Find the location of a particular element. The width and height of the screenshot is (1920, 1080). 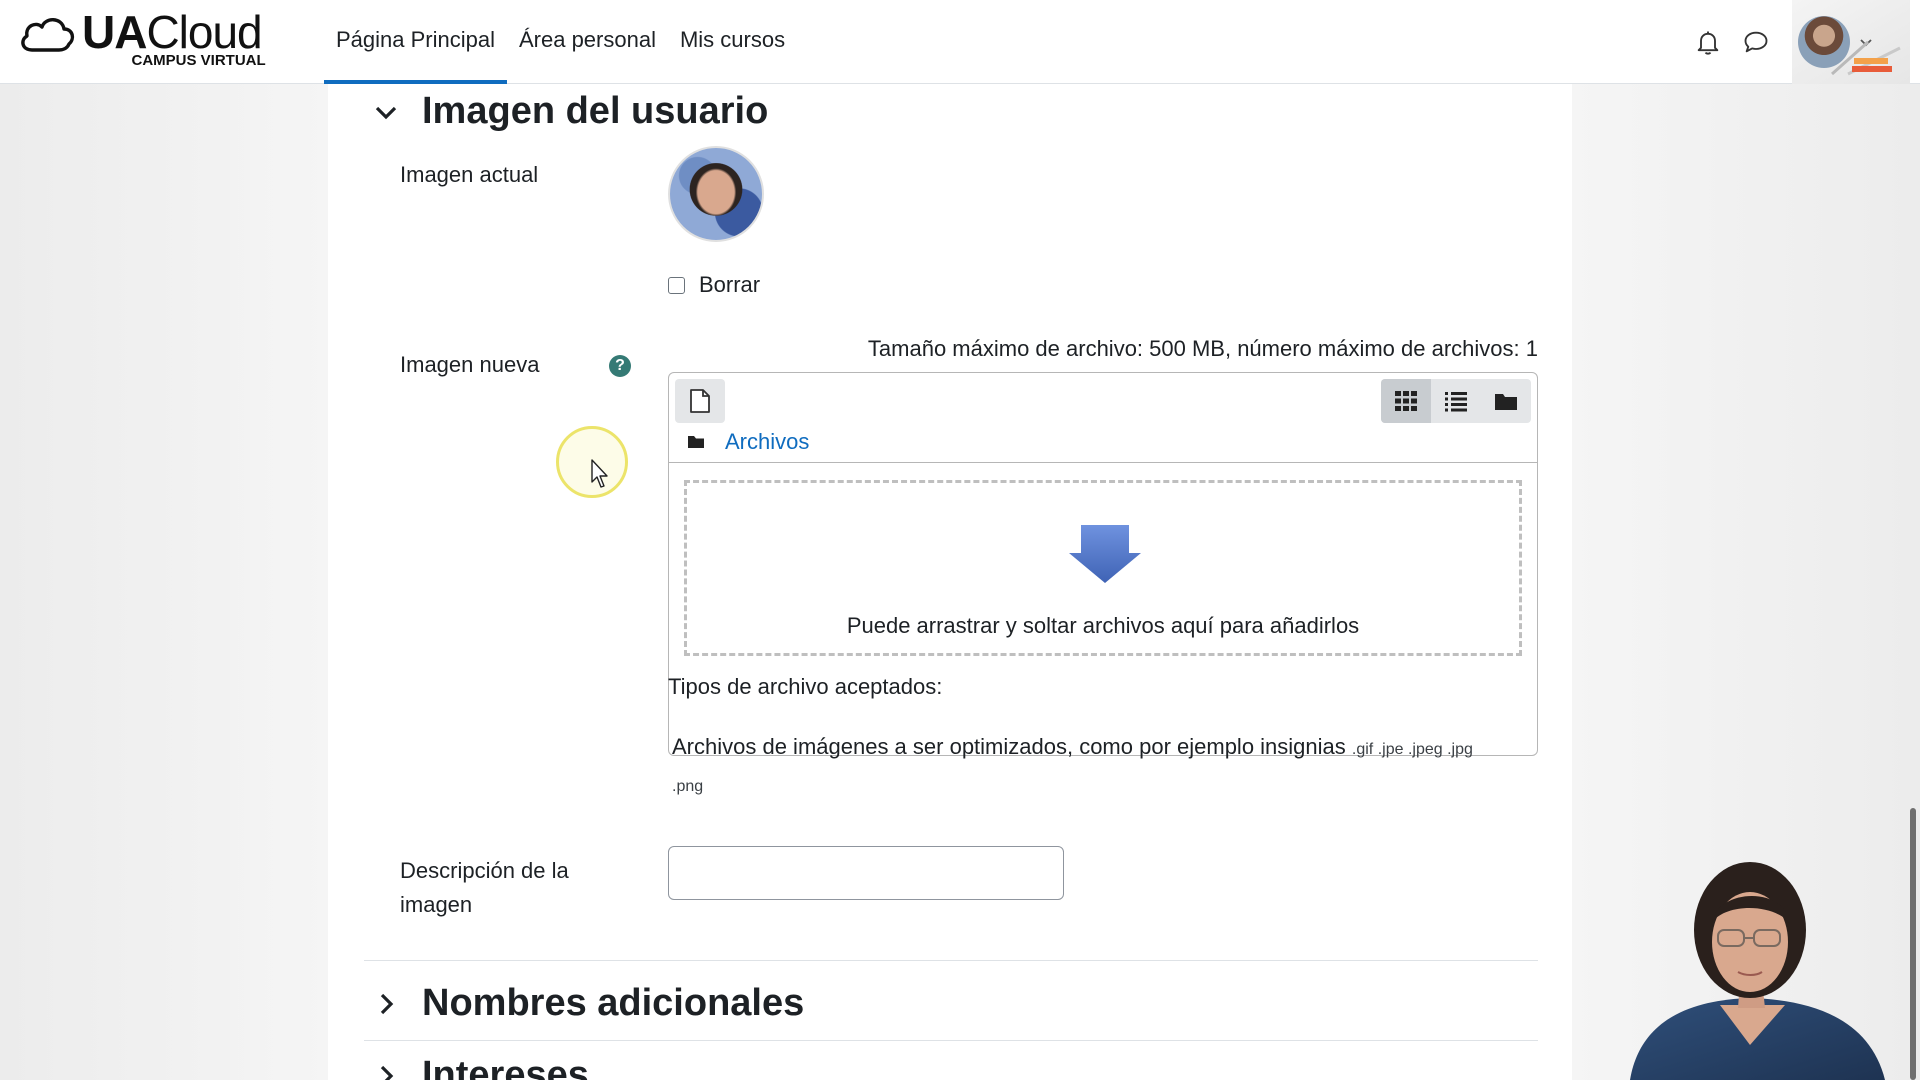

file-picker-path: Archivos is located at coordinates (748, 442).